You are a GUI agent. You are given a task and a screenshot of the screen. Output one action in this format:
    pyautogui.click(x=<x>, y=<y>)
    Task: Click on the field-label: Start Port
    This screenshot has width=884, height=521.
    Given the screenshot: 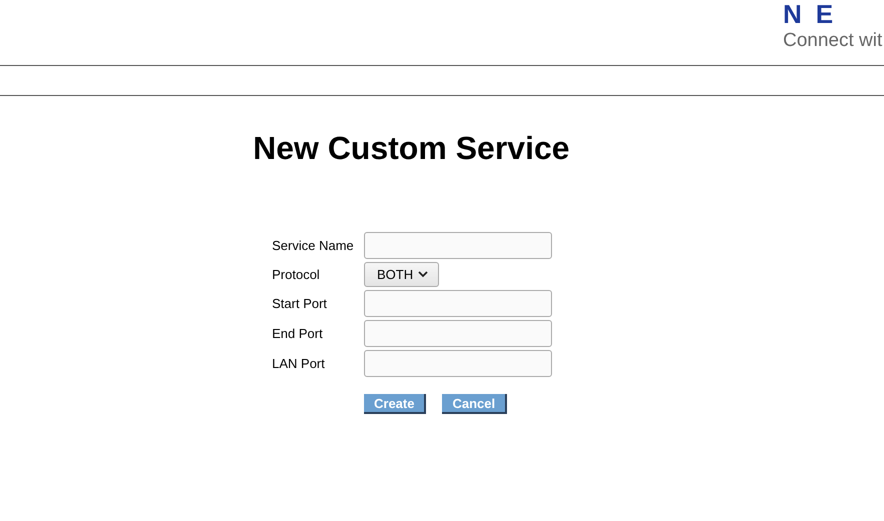 What is the action you would take?
    pyautogui.click(x=300, y=303)
    